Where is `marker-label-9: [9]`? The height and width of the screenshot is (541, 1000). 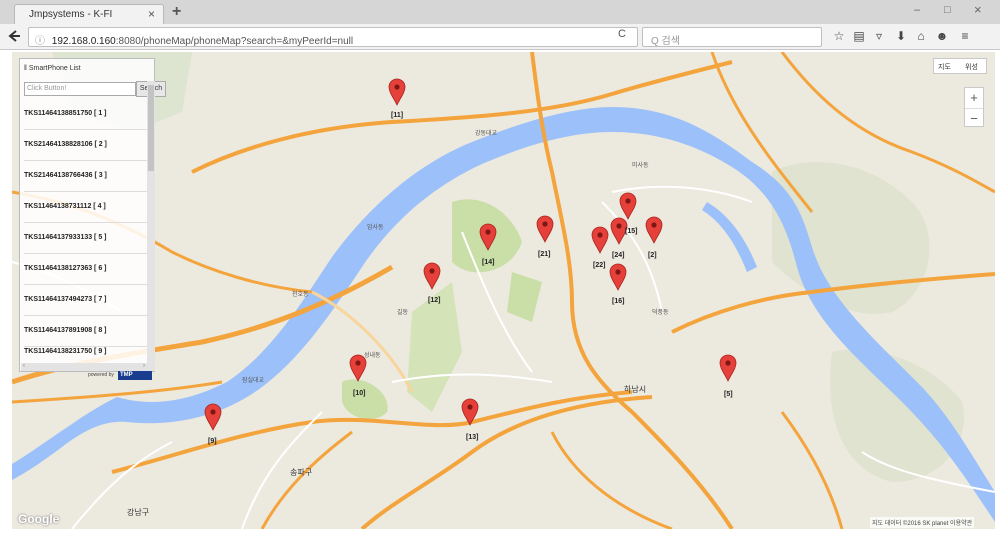 marker-label-9: [9] is located at coordinates (212, 441).